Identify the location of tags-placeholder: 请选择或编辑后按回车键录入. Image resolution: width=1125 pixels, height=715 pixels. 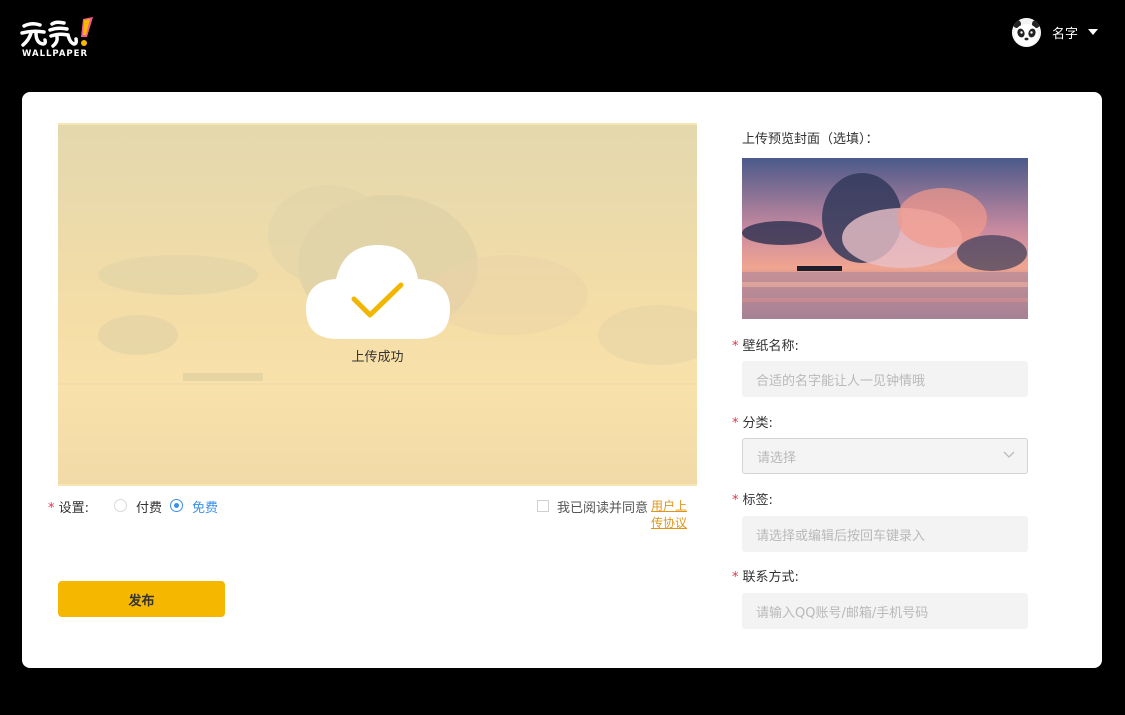
(841, 536).